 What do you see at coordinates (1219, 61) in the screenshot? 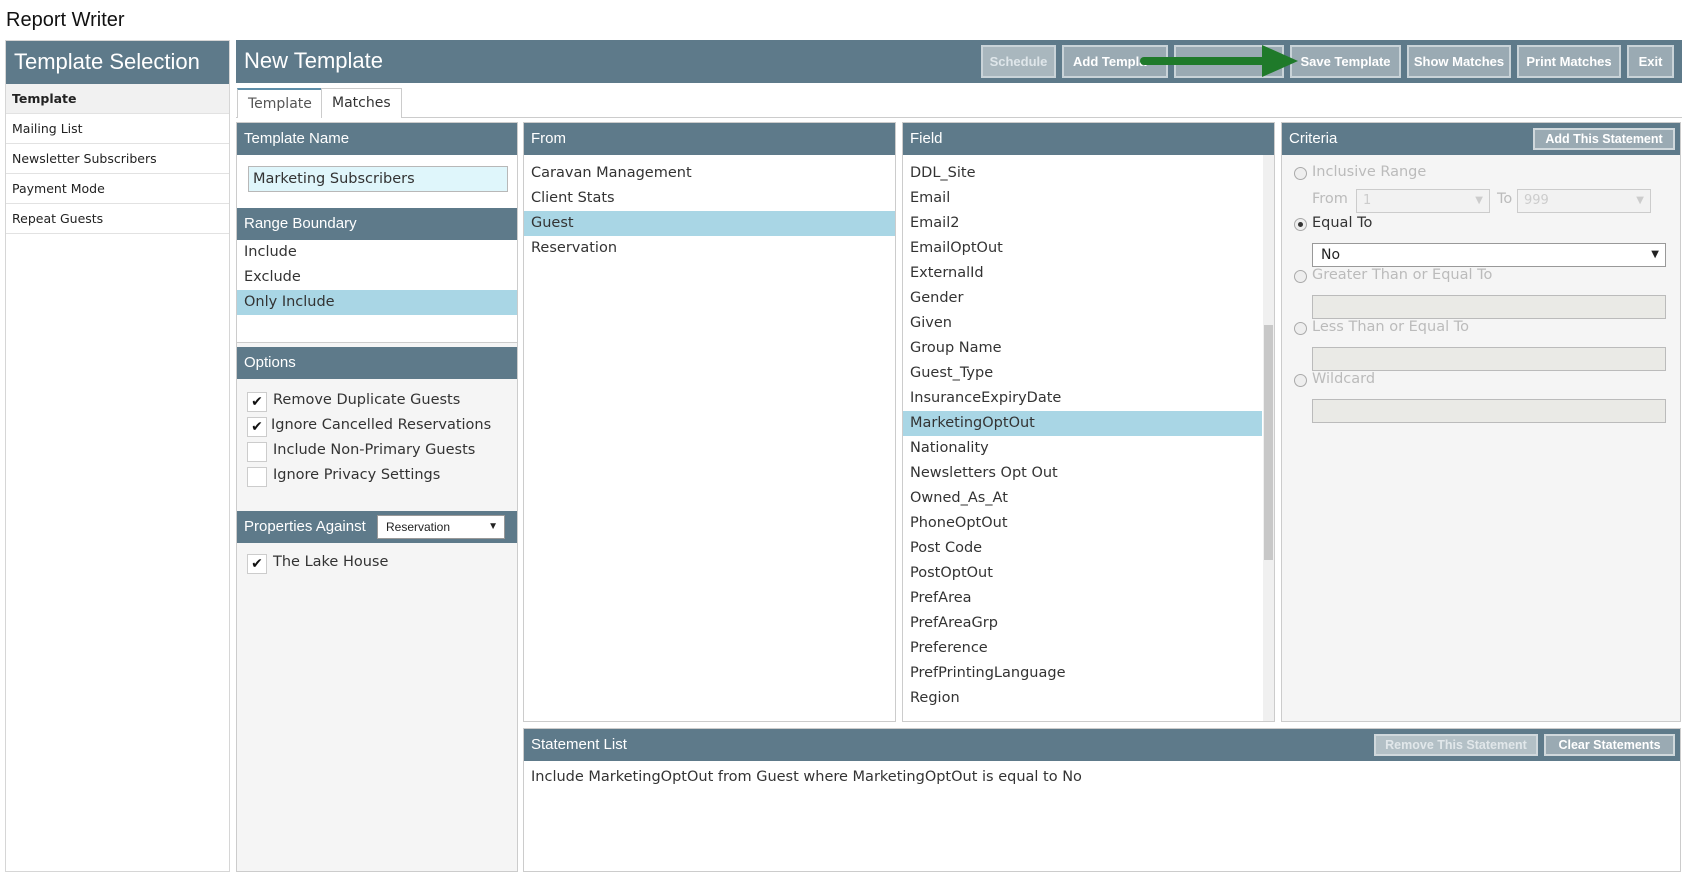
I see `green-arrow-icon` at bounding box center [1219, 61].